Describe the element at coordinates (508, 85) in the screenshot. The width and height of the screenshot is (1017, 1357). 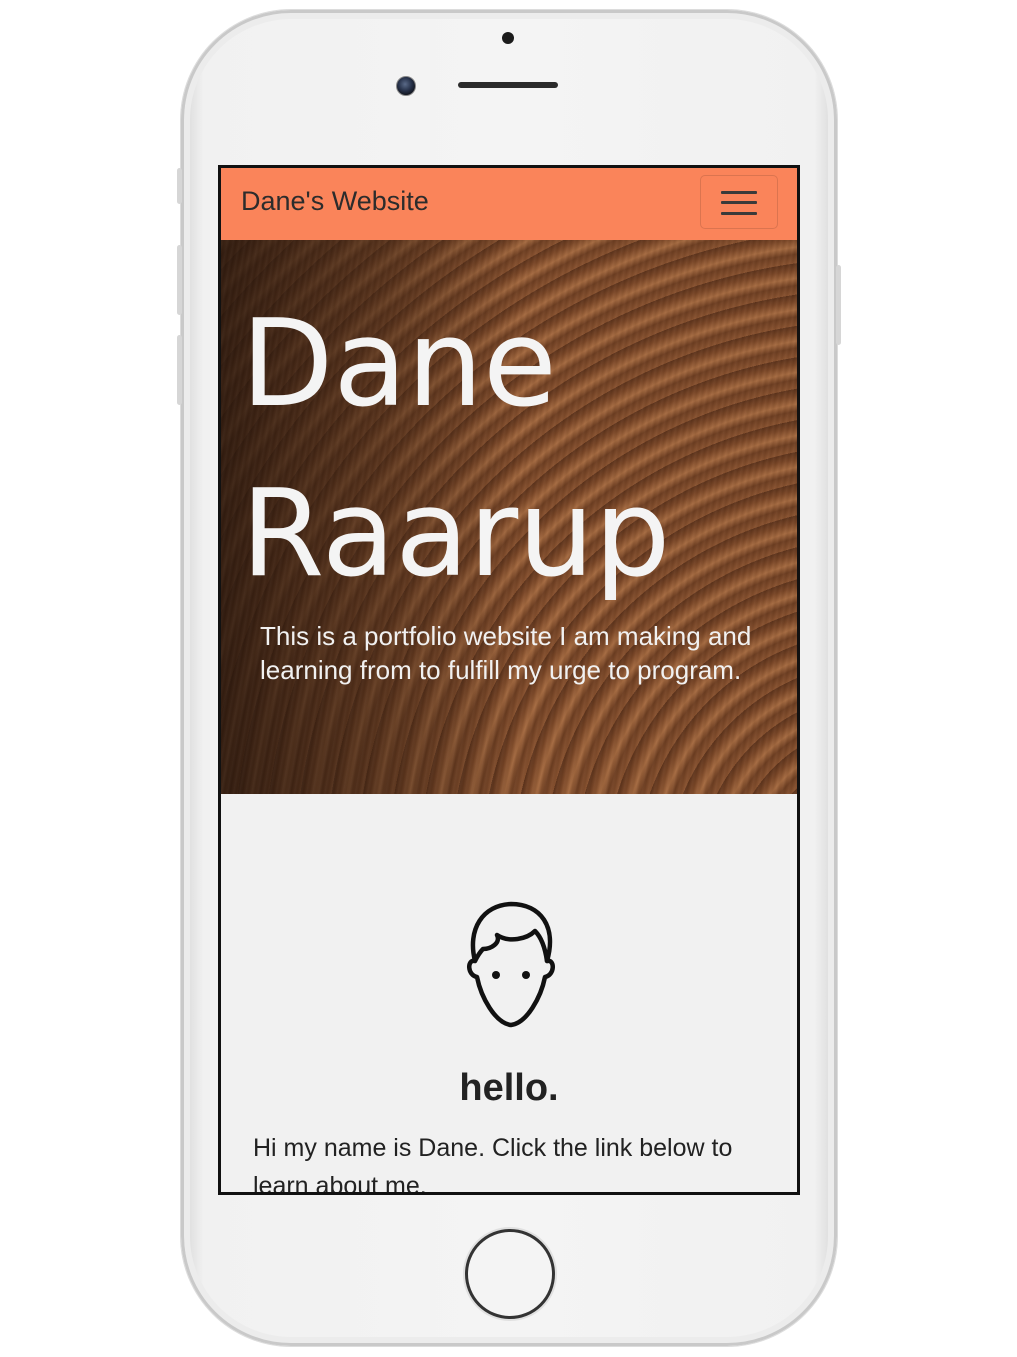
I see `phone-speaker` at that location.